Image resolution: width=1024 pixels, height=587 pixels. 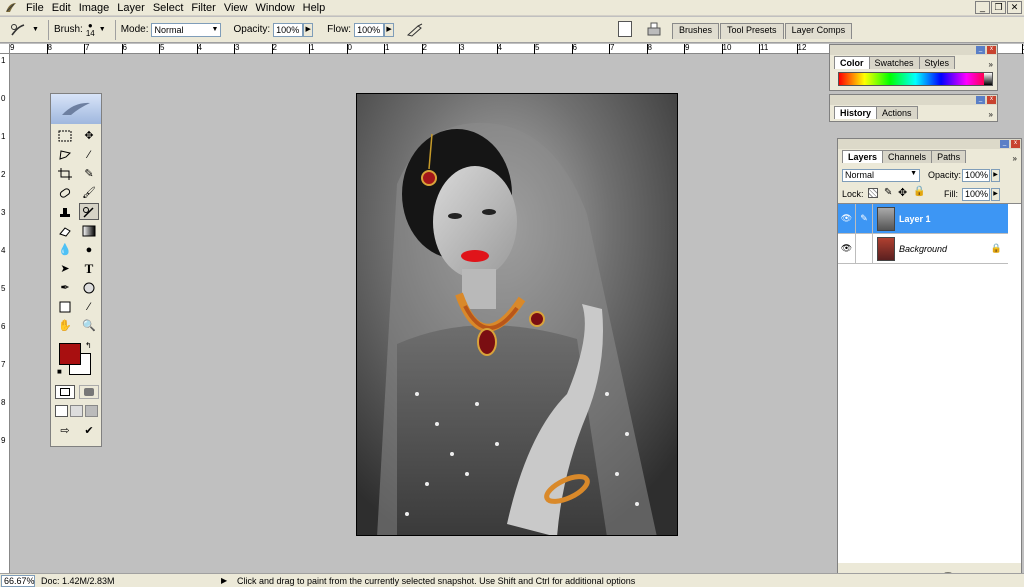 What do you see at coordinates (308, 29) in the screenshot?
I see `opacity-slider-arrow-icon: ▶` at bounding box center [308, 29].